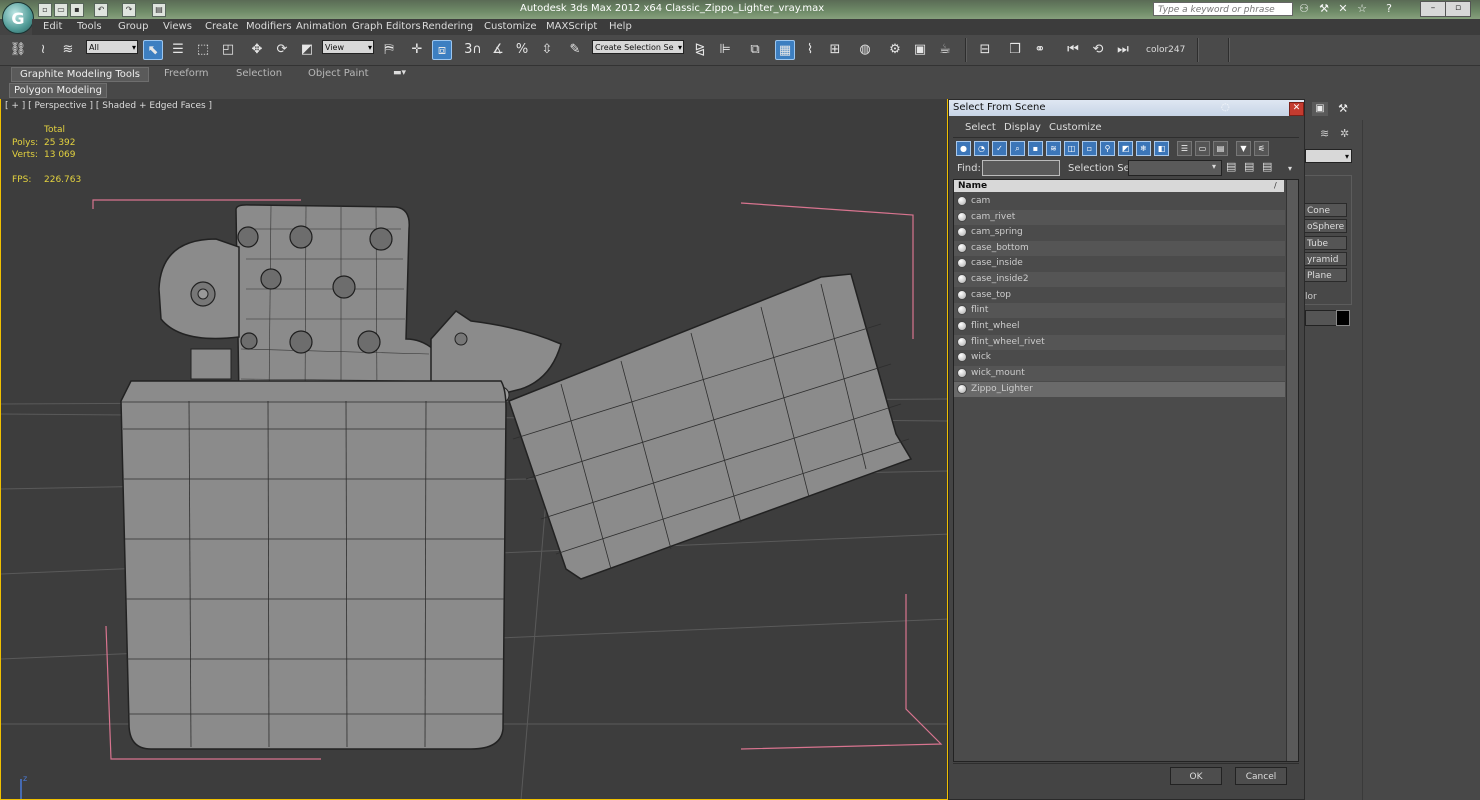 The image size is (1480, 800). What do you see at coordinates (1223, 9) in the screenshot?
I see `keyword-search-input: Type a keyword or phrase` at bounding box center [1223, 9].